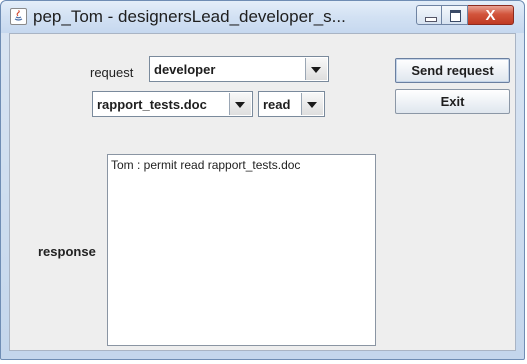 The width and height of the screenshot is (527, 364). Describe the element at coordinates (277, 104) in the screenshot. I see `action-select-value: read` at that location.